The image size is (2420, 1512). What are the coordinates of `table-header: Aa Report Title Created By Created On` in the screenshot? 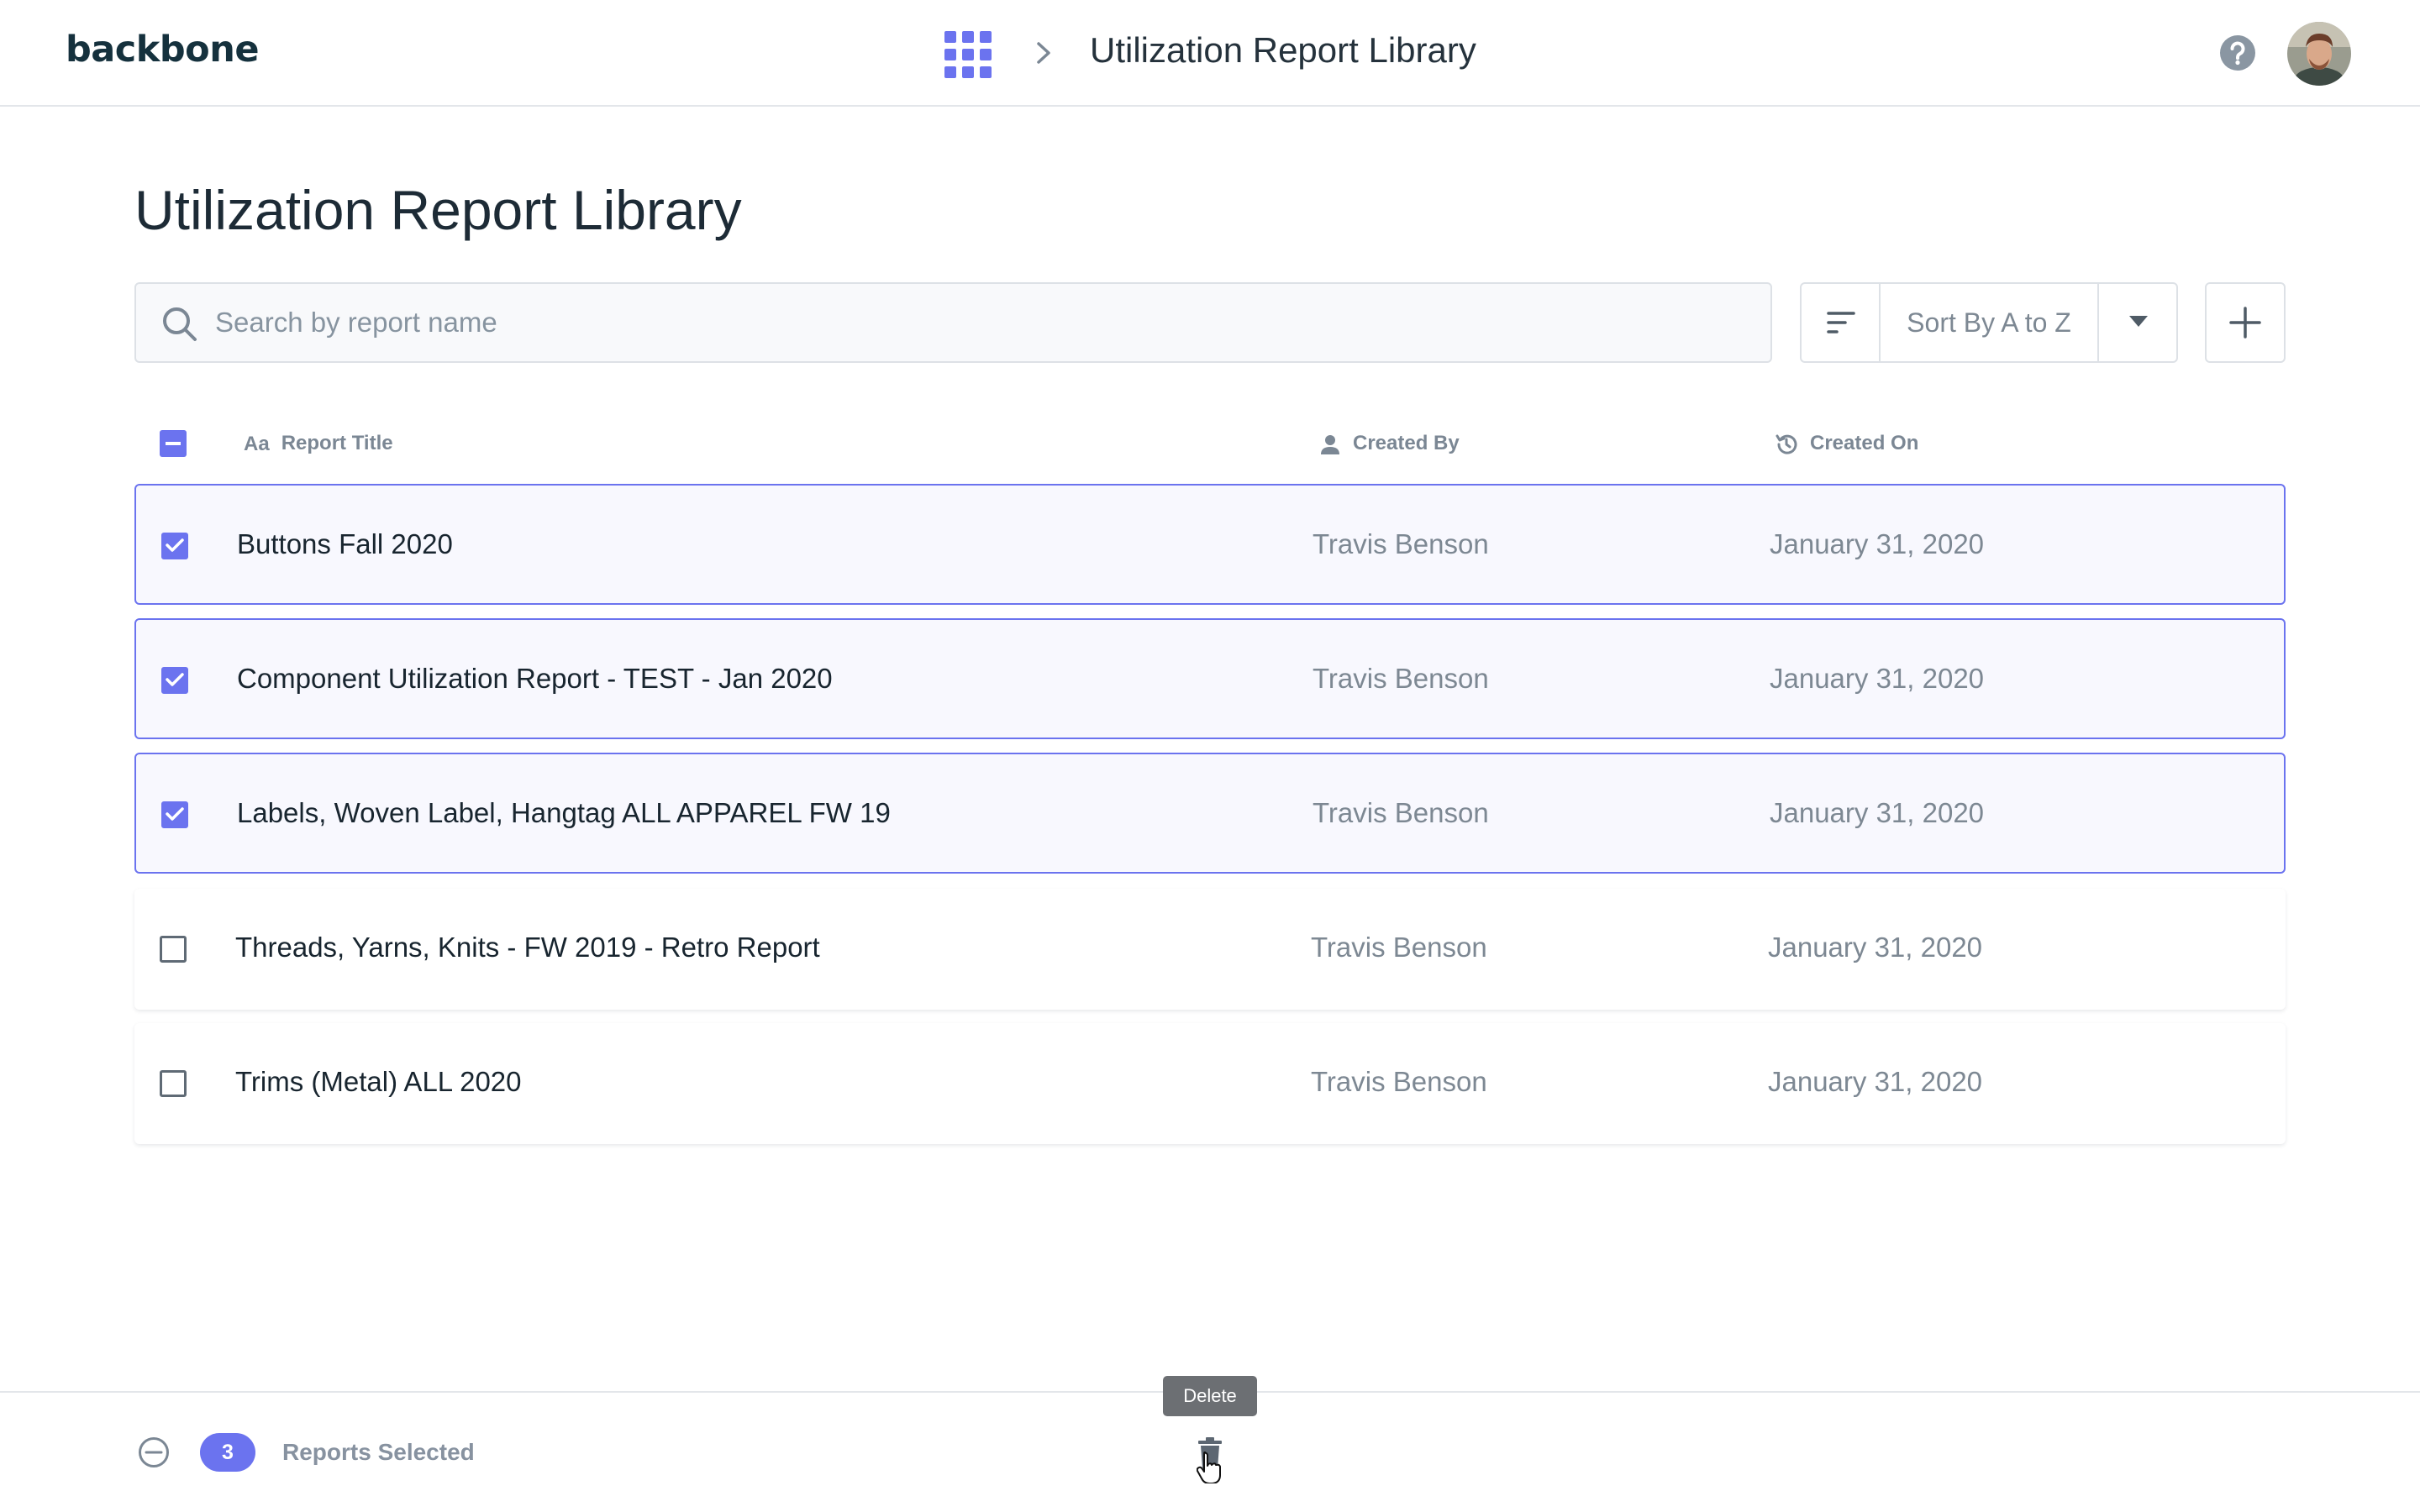 It's located at (1210, 443).